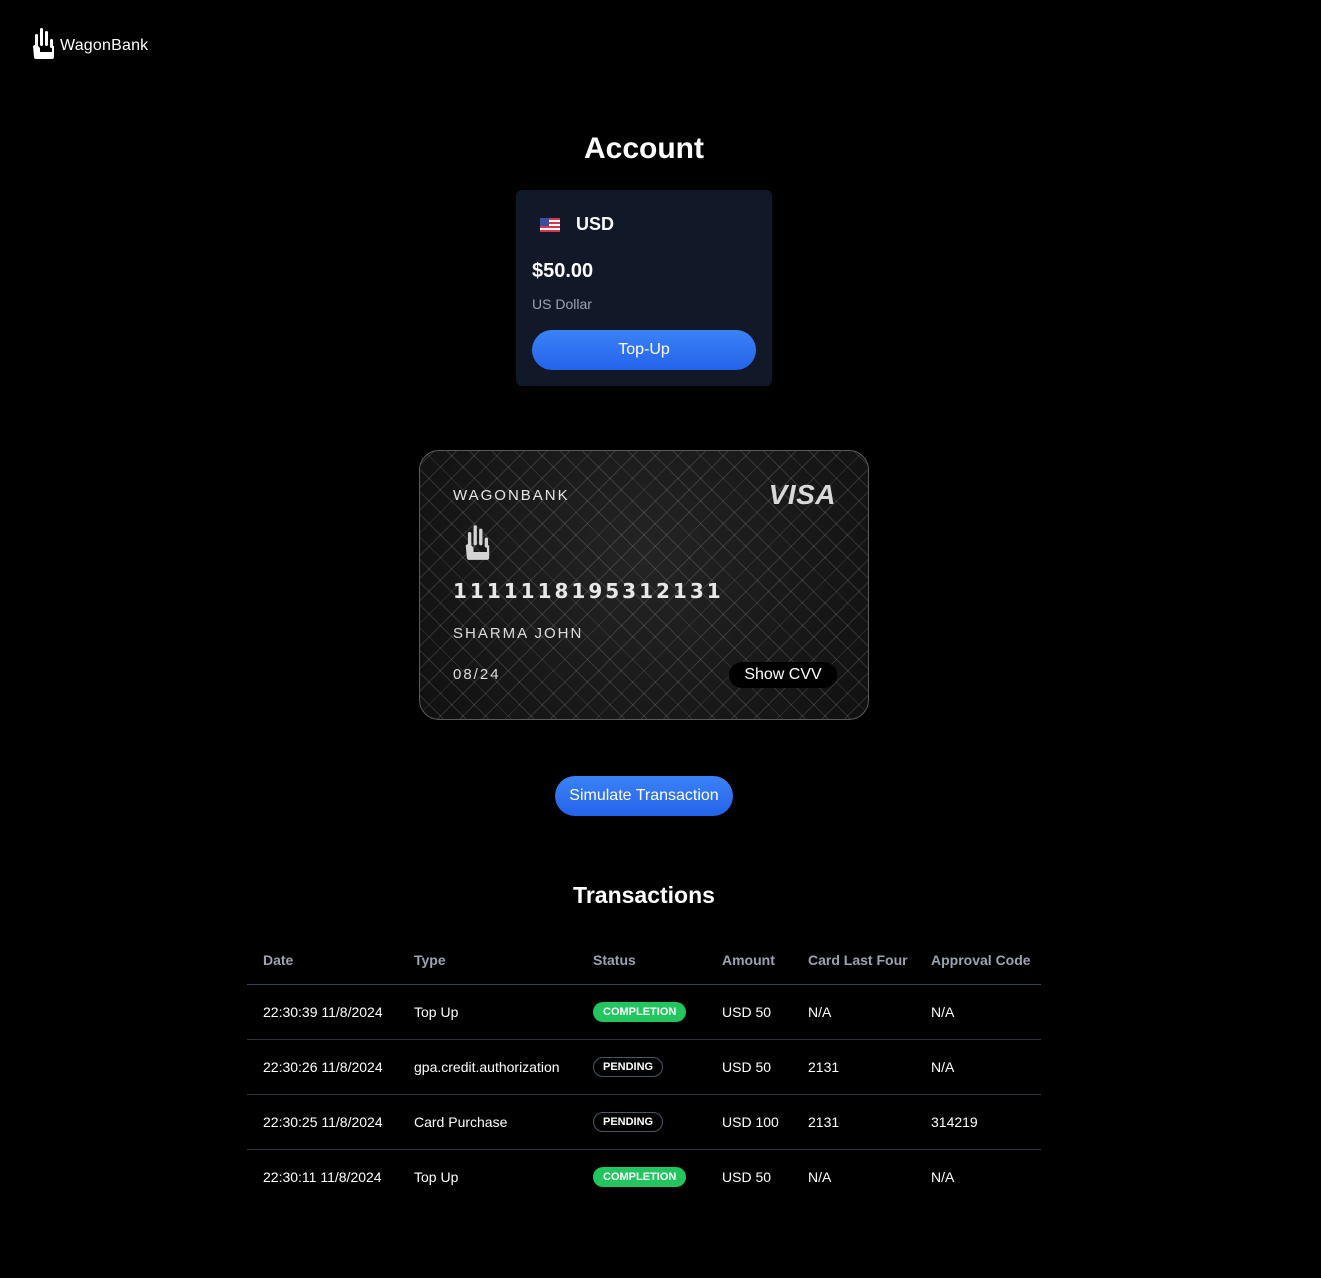 Image resolution: width=1321 pixels, height=1278 pixels. Describe the element at coordinates (644, 895) in the screenshot. I see `transactions-title: Transactions` at that location.